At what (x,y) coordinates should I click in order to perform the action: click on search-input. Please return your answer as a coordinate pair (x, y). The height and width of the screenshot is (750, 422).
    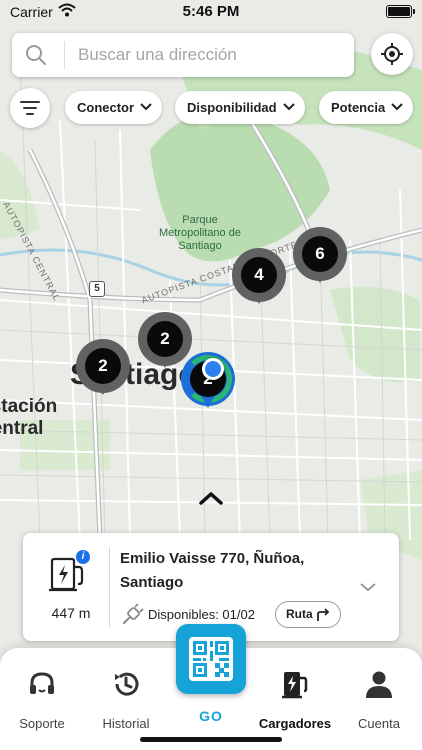
    Looking at the image, I should click on (208, 55).